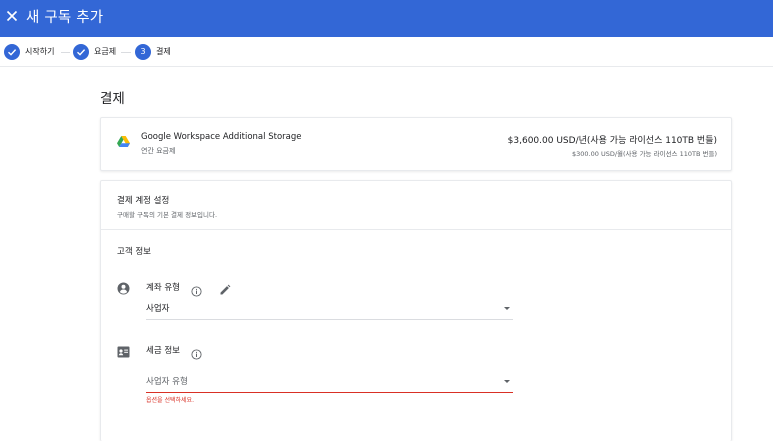 The image size is (773, 441). I want to click on step-label: 요금제, so click(105, 51).